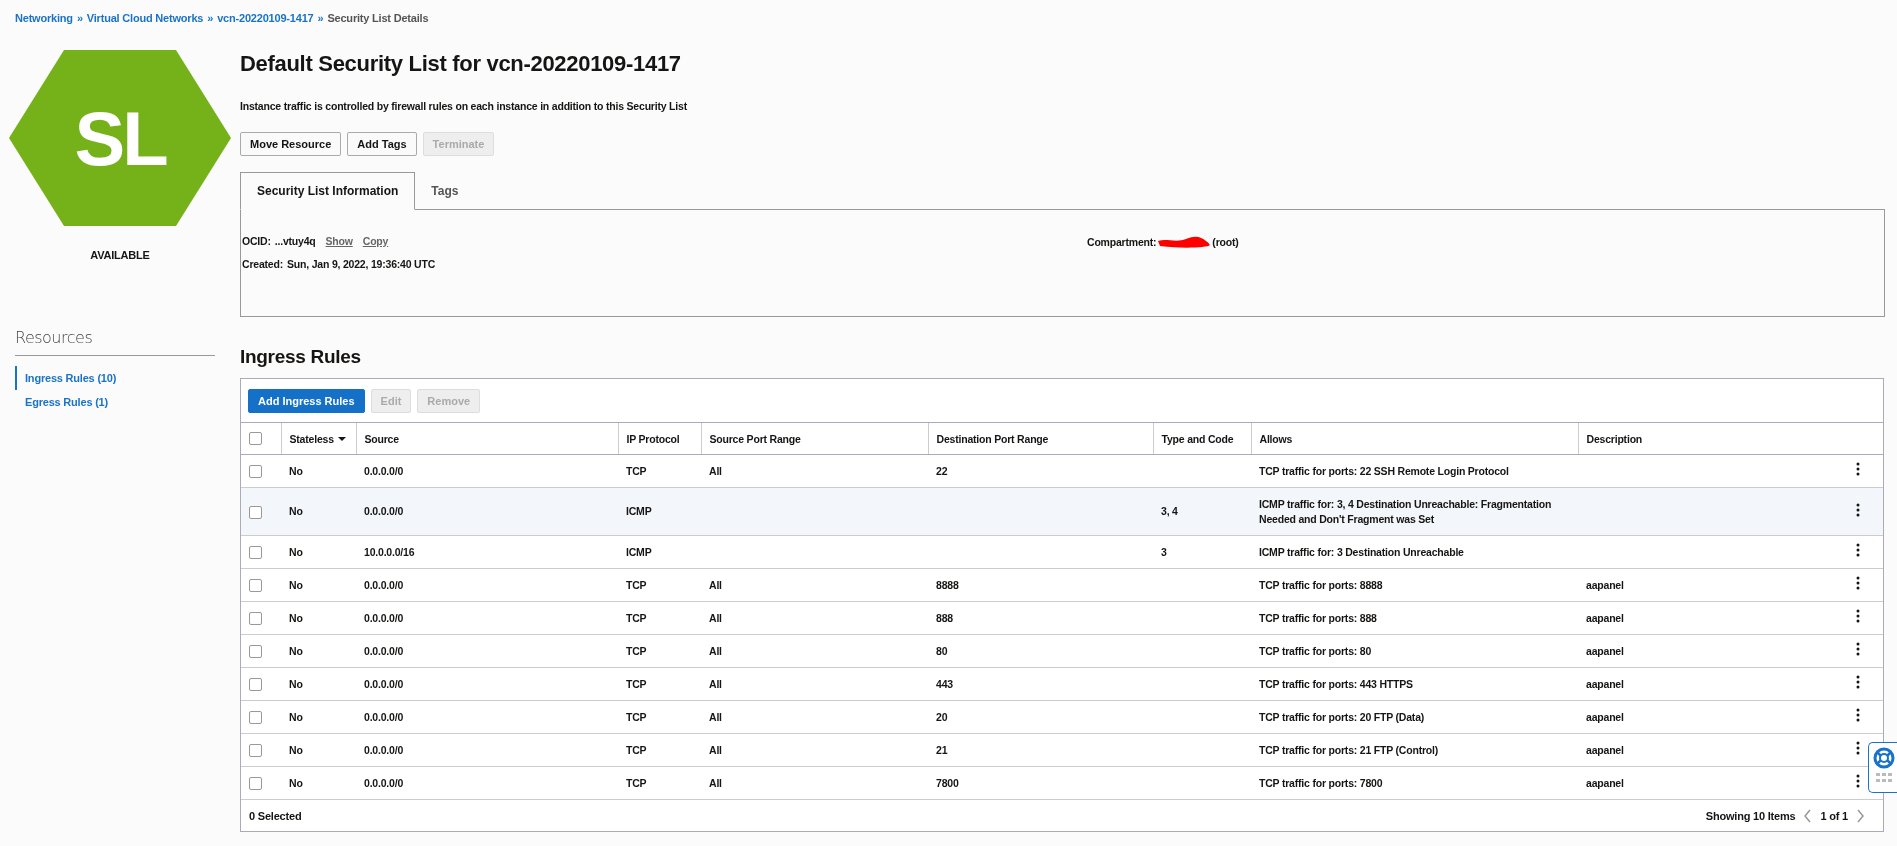 The image size is (1897, 846). I want to click on sidebar-item: Ingress Rules (10), so click(70, 378).